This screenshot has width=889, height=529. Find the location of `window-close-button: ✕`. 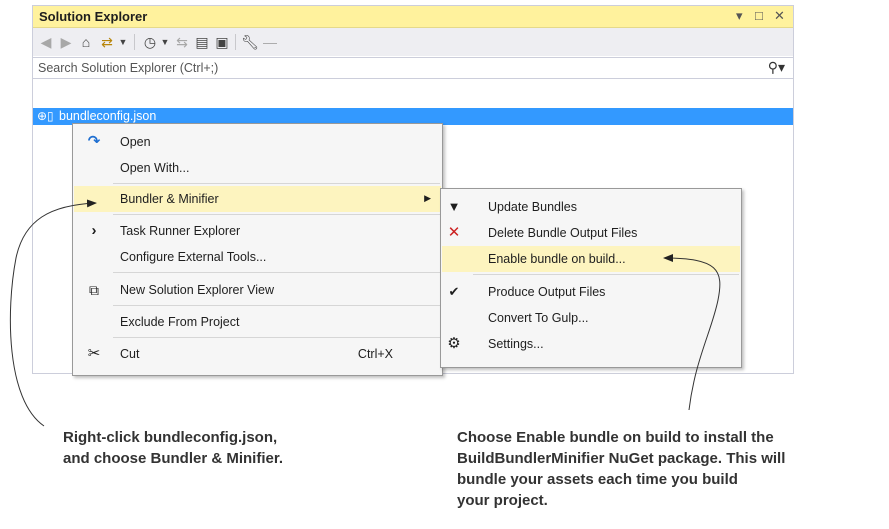

window-close-button: ✕ is located at coordinates (779, 16).